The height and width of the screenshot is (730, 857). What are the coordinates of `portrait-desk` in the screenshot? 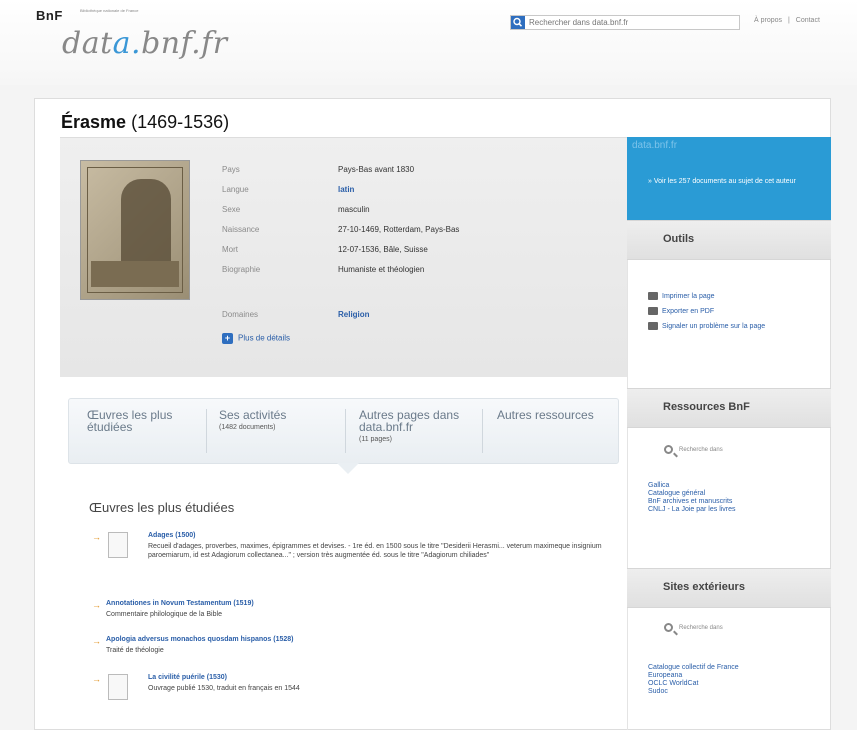 It's located at (135, 274).